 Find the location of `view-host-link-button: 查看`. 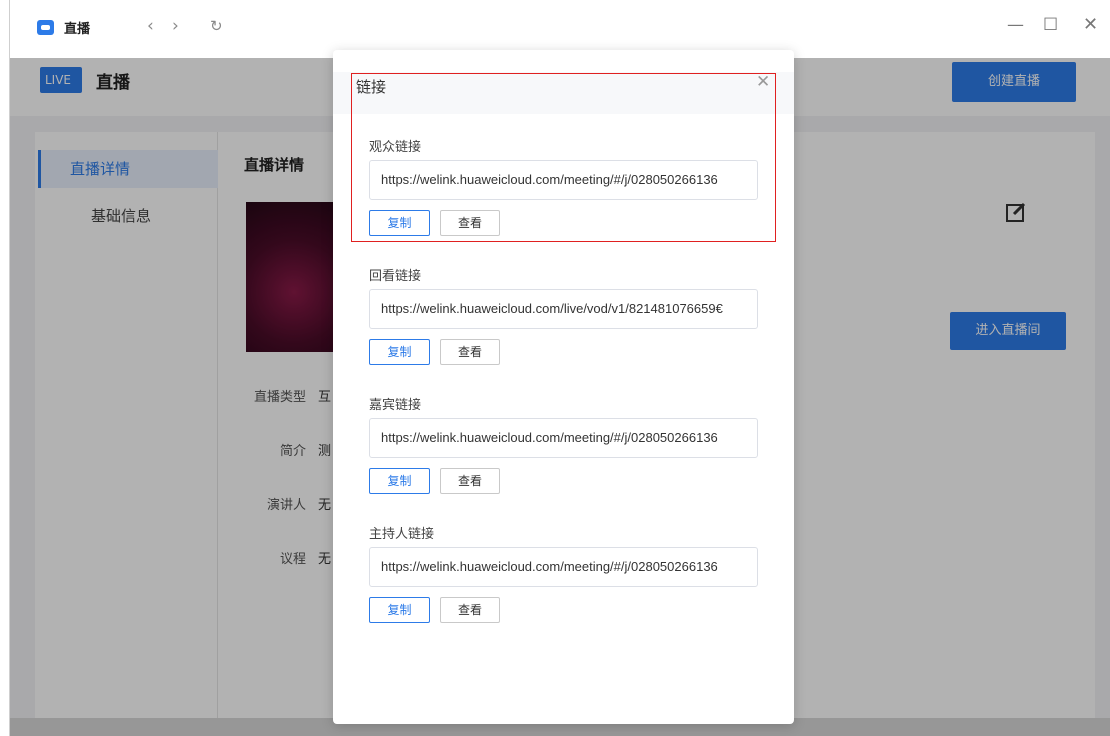

view-host-link-button: 查看 is located at coordinates (470, 610).